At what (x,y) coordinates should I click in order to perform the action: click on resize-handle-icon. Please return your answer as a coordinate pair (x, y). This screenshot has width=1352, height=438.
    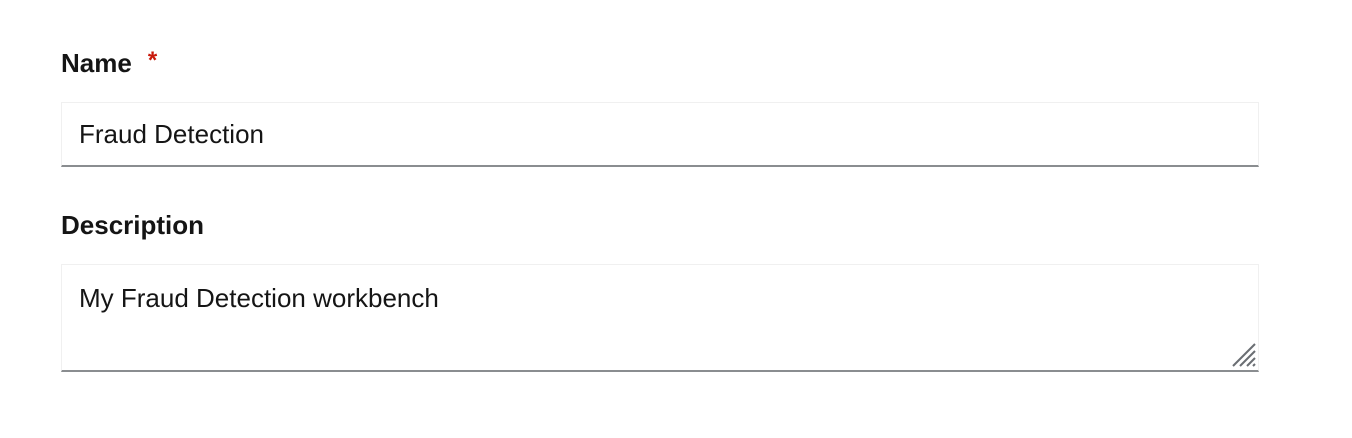
    Looking at the image, I should click on (1244, 355).